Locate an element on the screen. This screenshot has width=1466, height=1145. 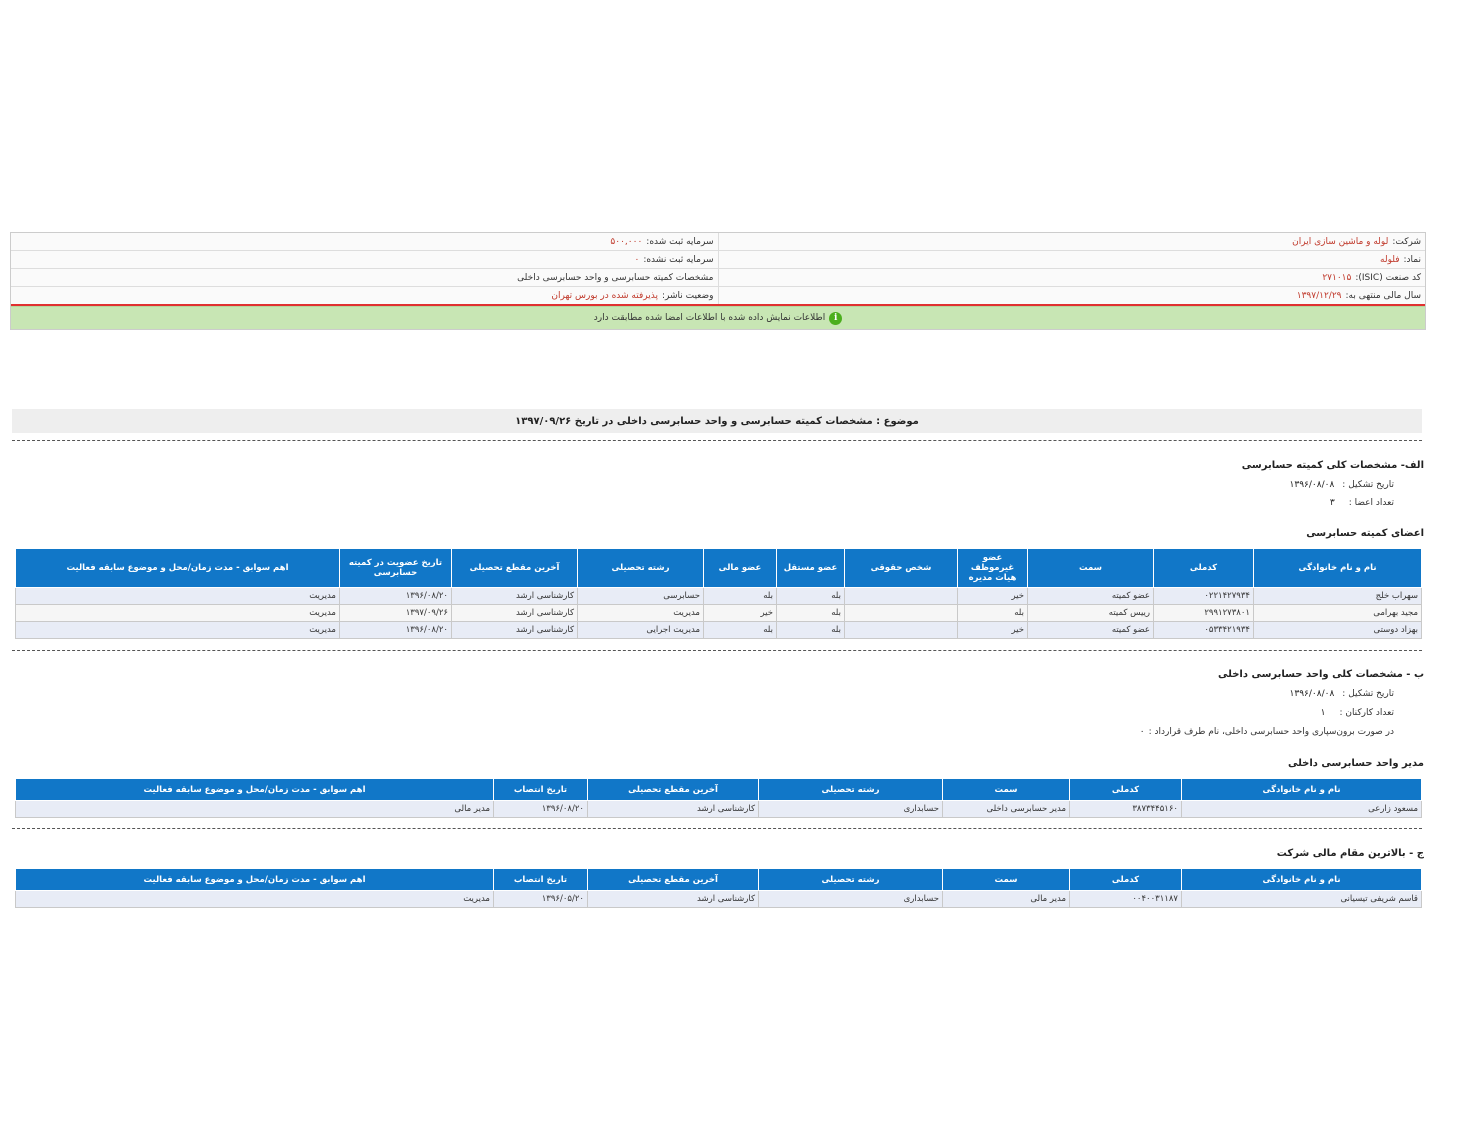
isic-code: ۲۷۱۰۱۵ is located at coordinates (1337, 277).